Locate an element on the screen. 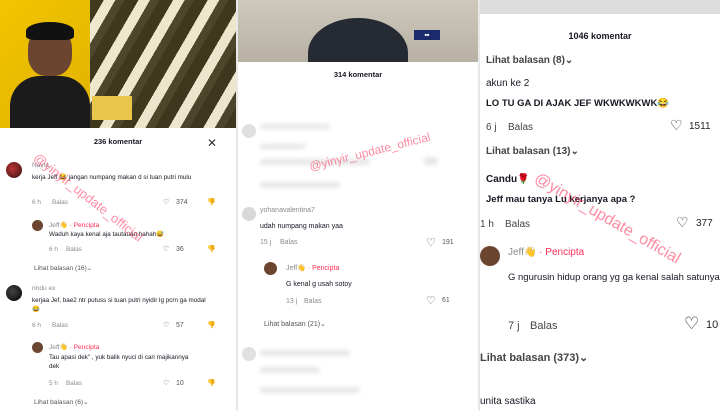 The width and height of the screenshot is (720, 411). comment-count: 236 komentar is located at coordinates (118, 141).